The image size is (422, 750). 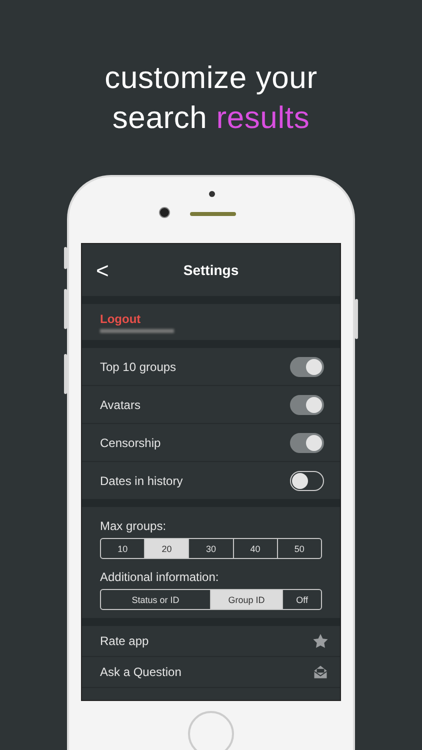 What do you see at coordinates (138, 367) in the screenshot?
I see `setting-label: Top 10 groups` at bounding box center [138, 367].